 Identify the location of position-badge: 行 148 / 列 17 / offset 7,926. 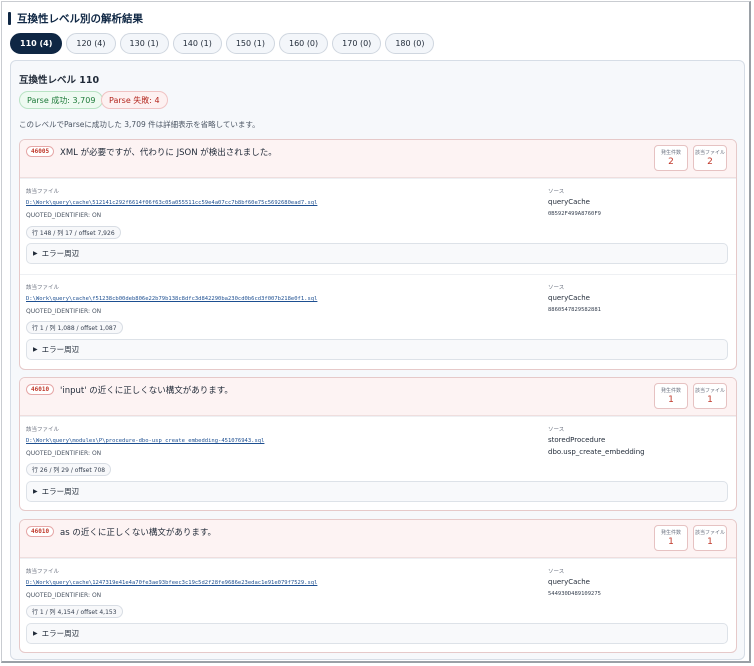
(73, 232).